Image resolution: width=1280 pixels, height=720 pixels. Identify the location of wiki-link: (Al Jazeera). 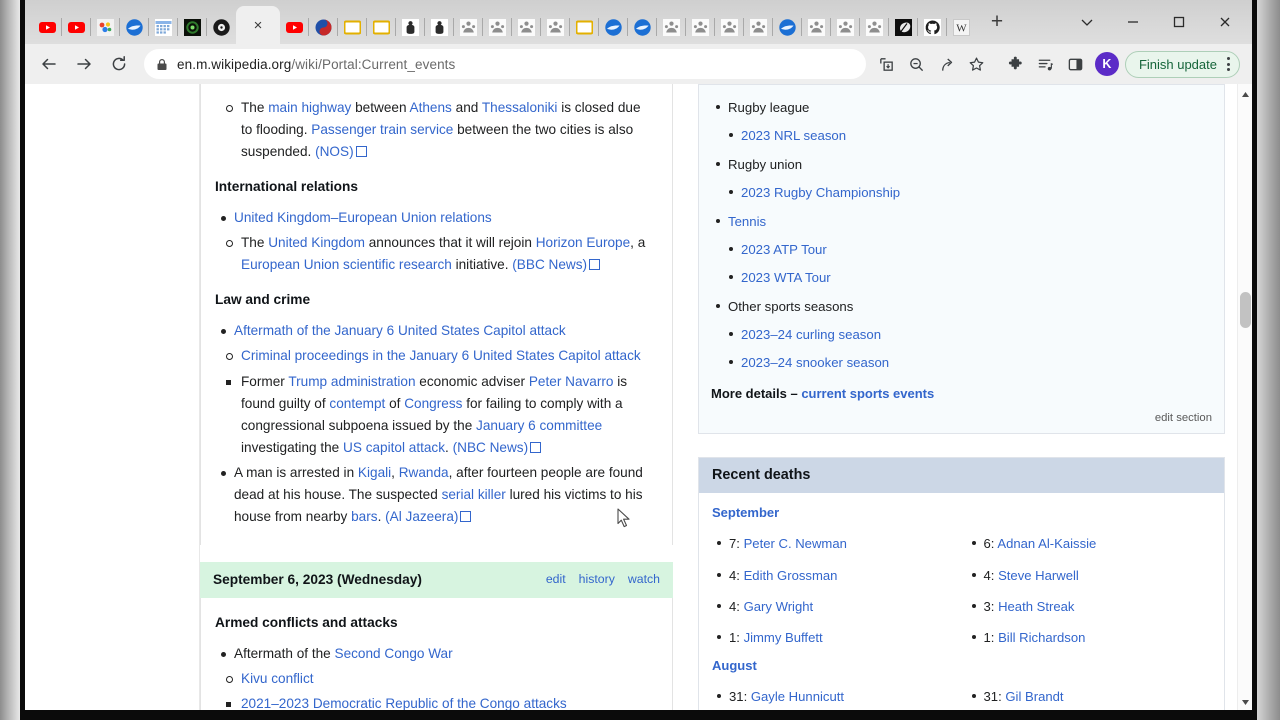
(428, 516).